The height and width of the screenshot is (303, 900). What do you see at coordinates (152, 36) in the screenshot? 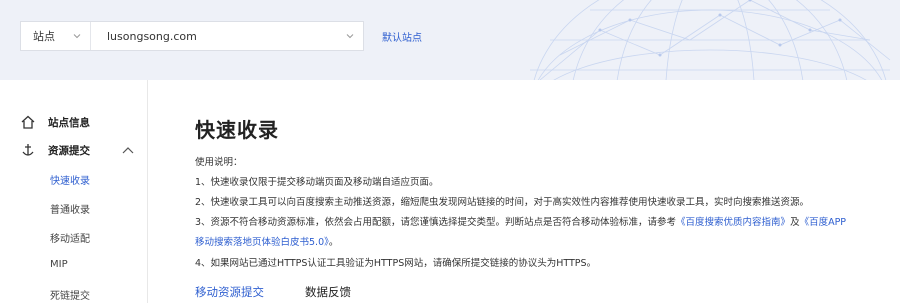
I see `site-domain-value: lusongsong.com` at bounding box center [152, 36].